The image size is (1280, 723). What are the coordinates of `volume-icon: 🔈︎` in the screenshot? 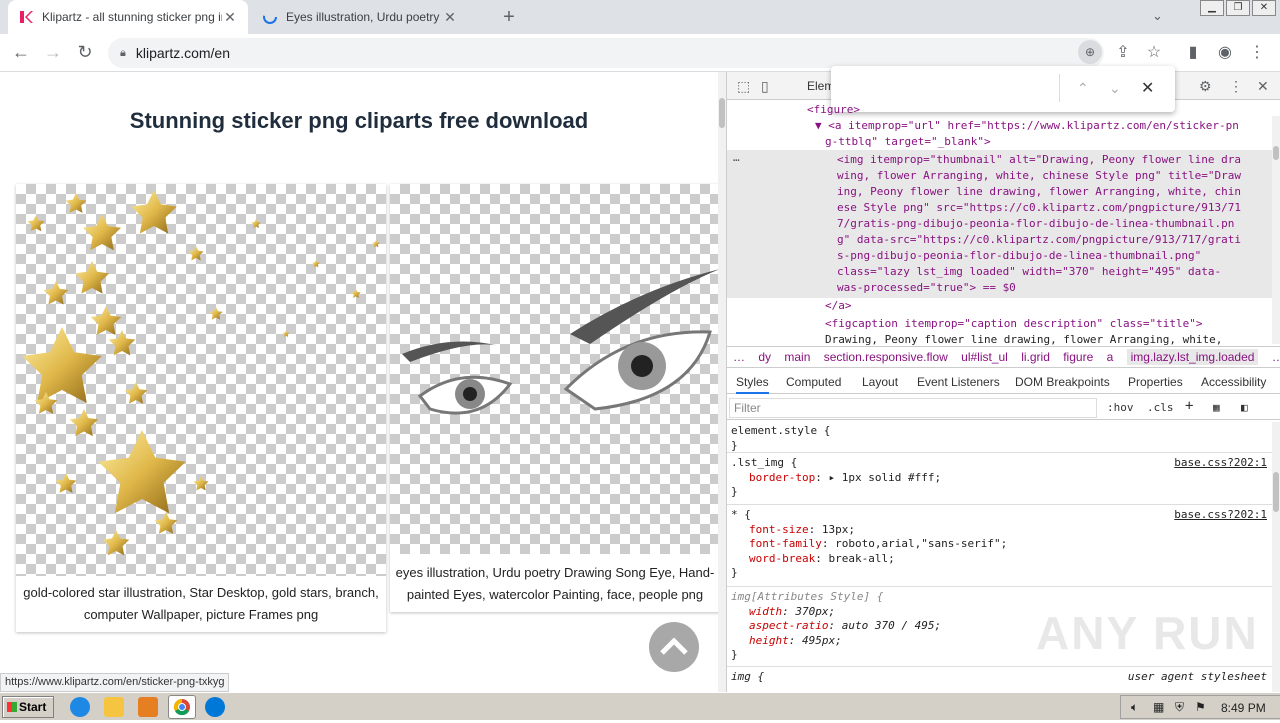 It's located at (1134, 707).